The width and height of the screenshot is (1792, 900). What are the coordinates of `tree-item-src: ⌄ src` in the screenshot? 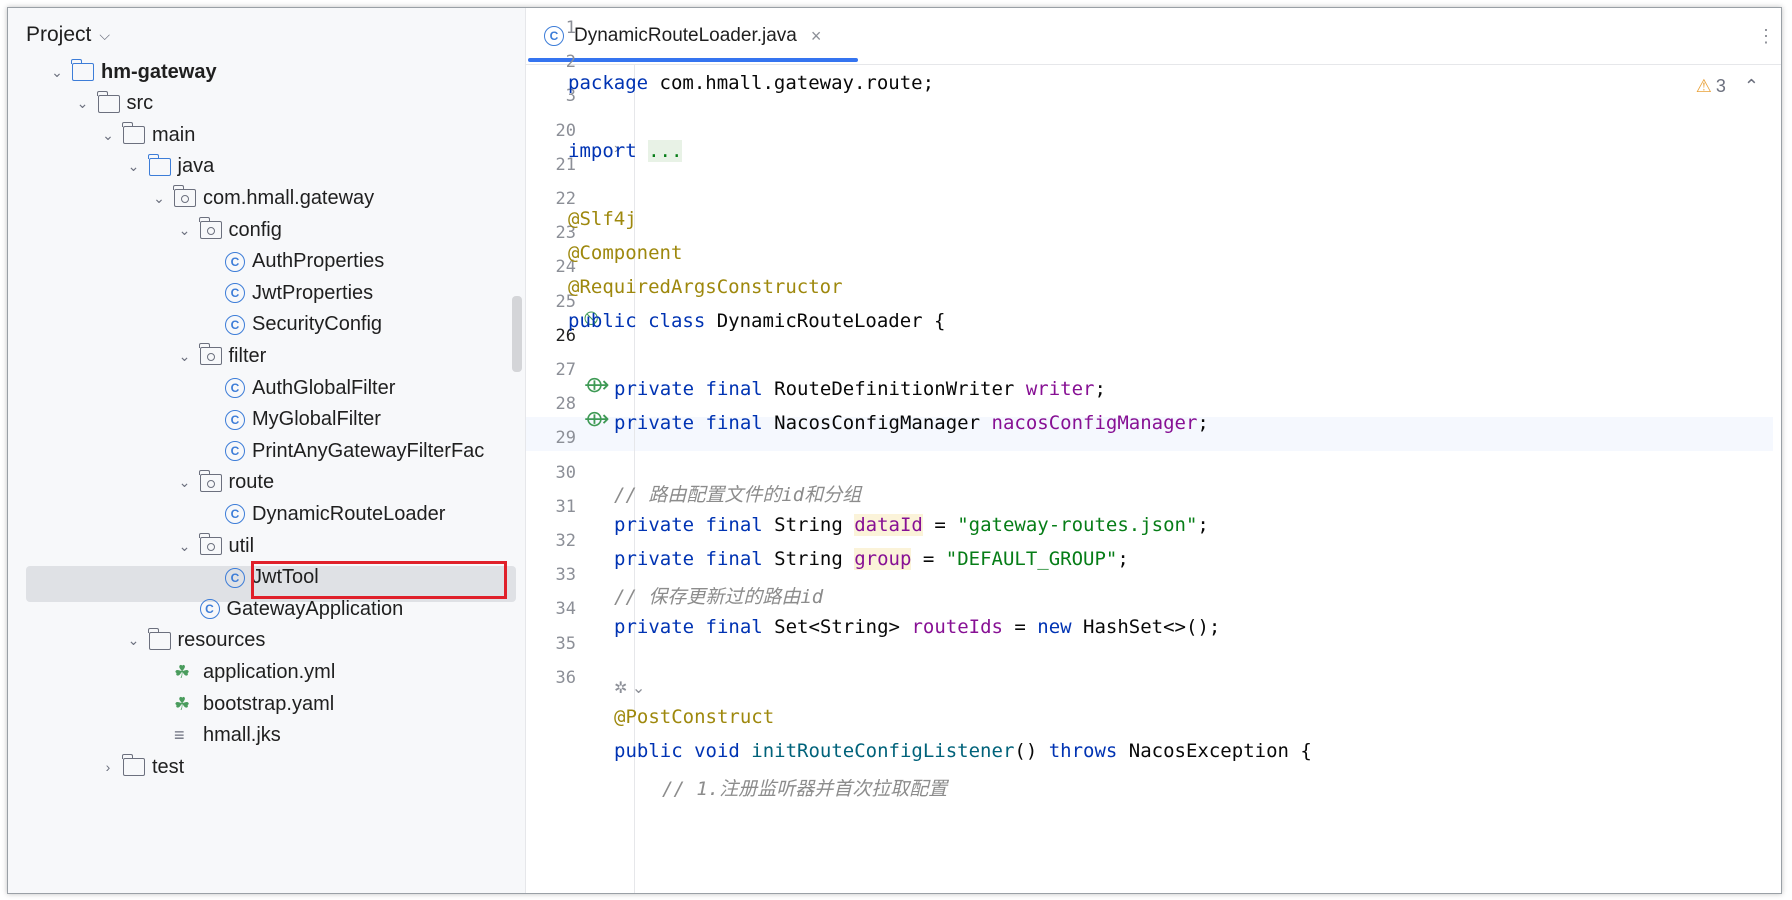 It's located at (266, 104).